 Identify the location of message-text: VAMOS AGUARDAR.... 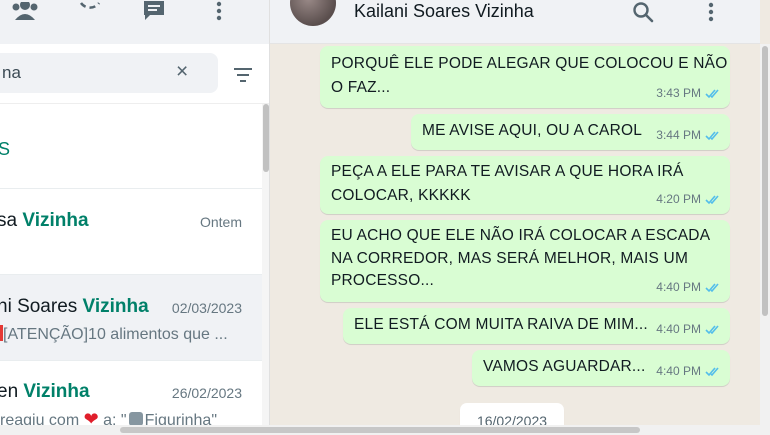
(564, 367).